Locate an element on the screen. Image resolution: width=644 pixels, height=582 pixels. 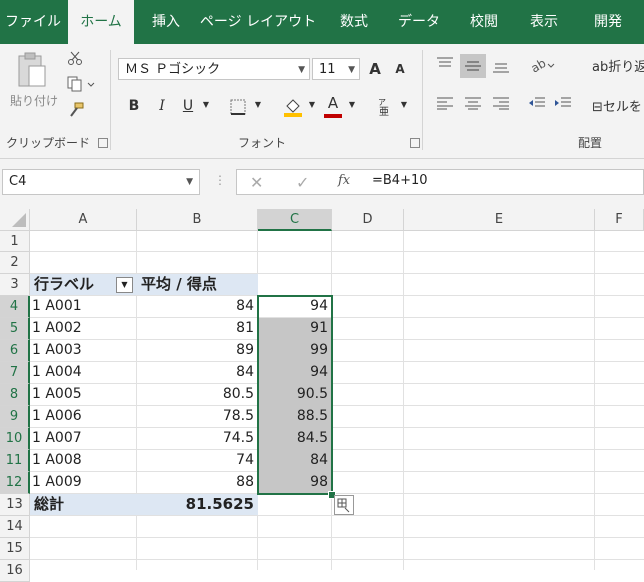
row-header: 11 is located at coordinates (15, 461).